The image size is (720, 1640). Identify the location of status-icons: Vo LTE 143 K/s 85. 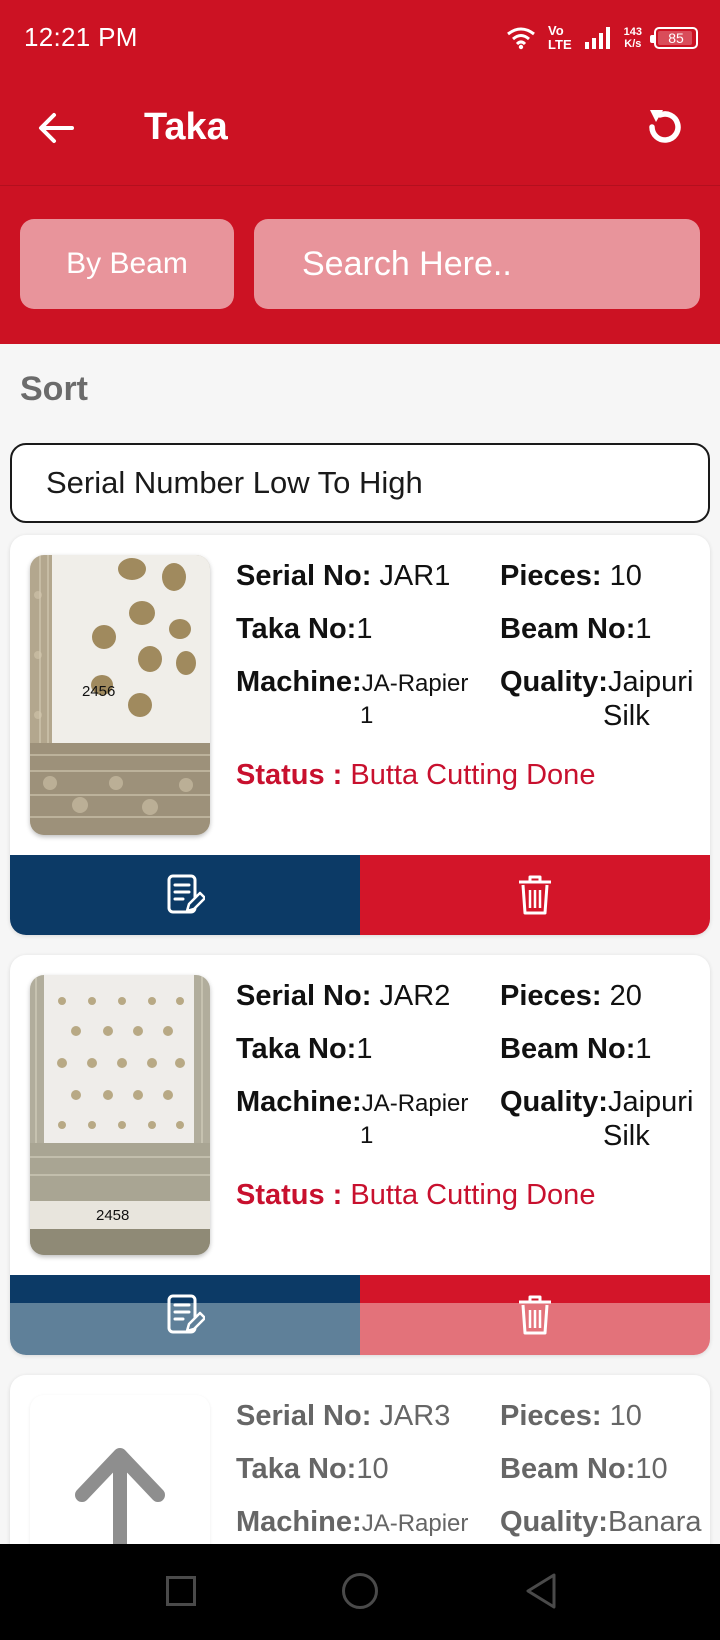
(602, 38).